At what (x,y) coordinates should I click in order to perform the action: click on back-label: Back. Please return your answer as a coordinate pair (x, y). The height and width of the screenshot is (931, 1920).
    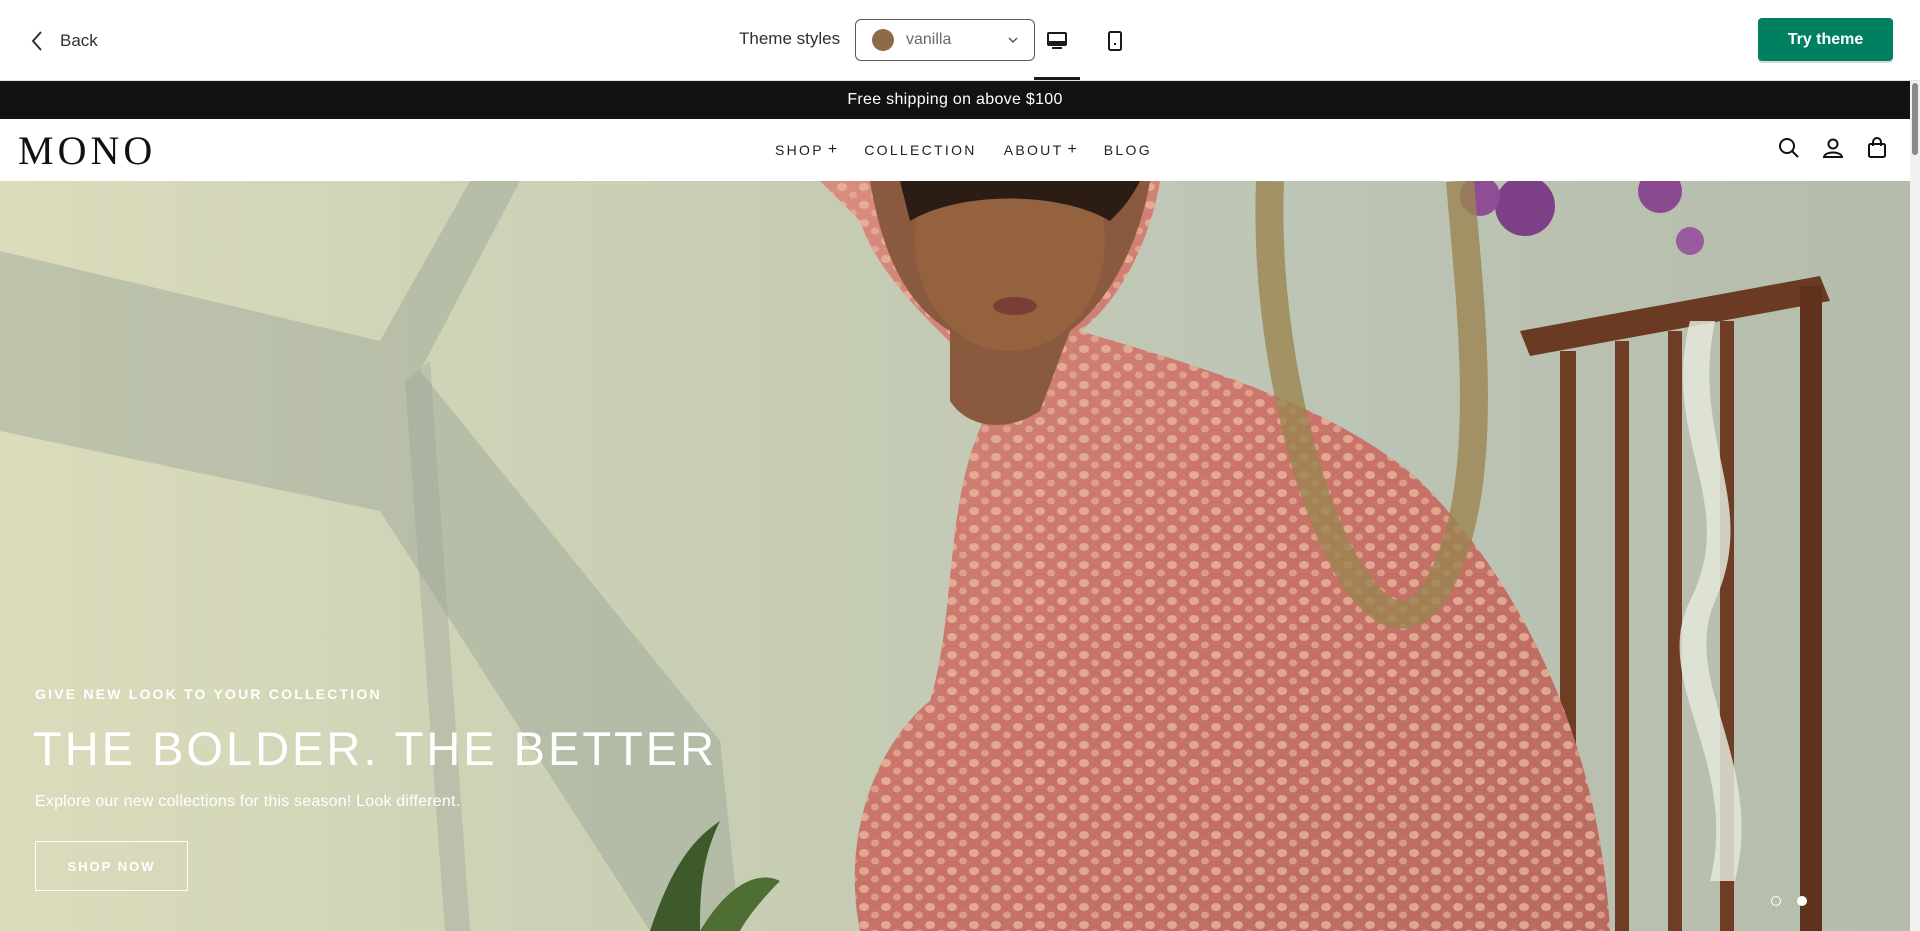
    Looking at the image, I should click on (79, 40).